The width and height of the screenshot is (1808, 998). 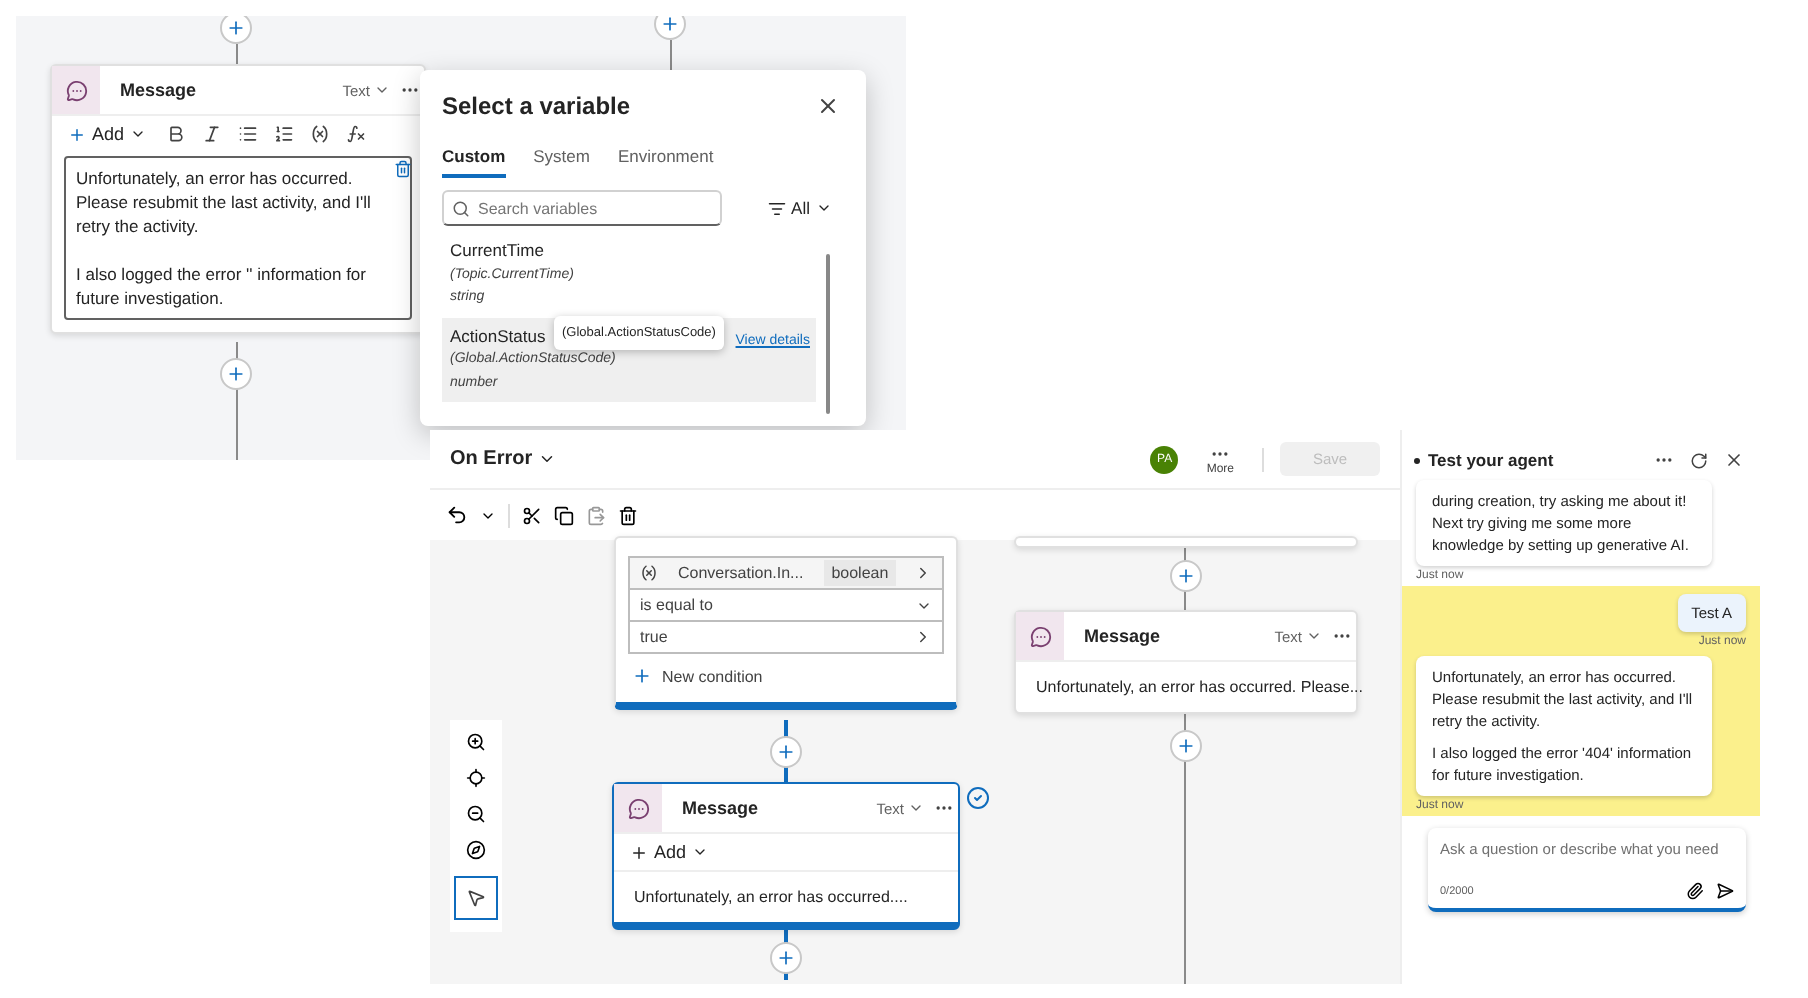 I want to click on check-circle-icon, so click(x=978, y=798).